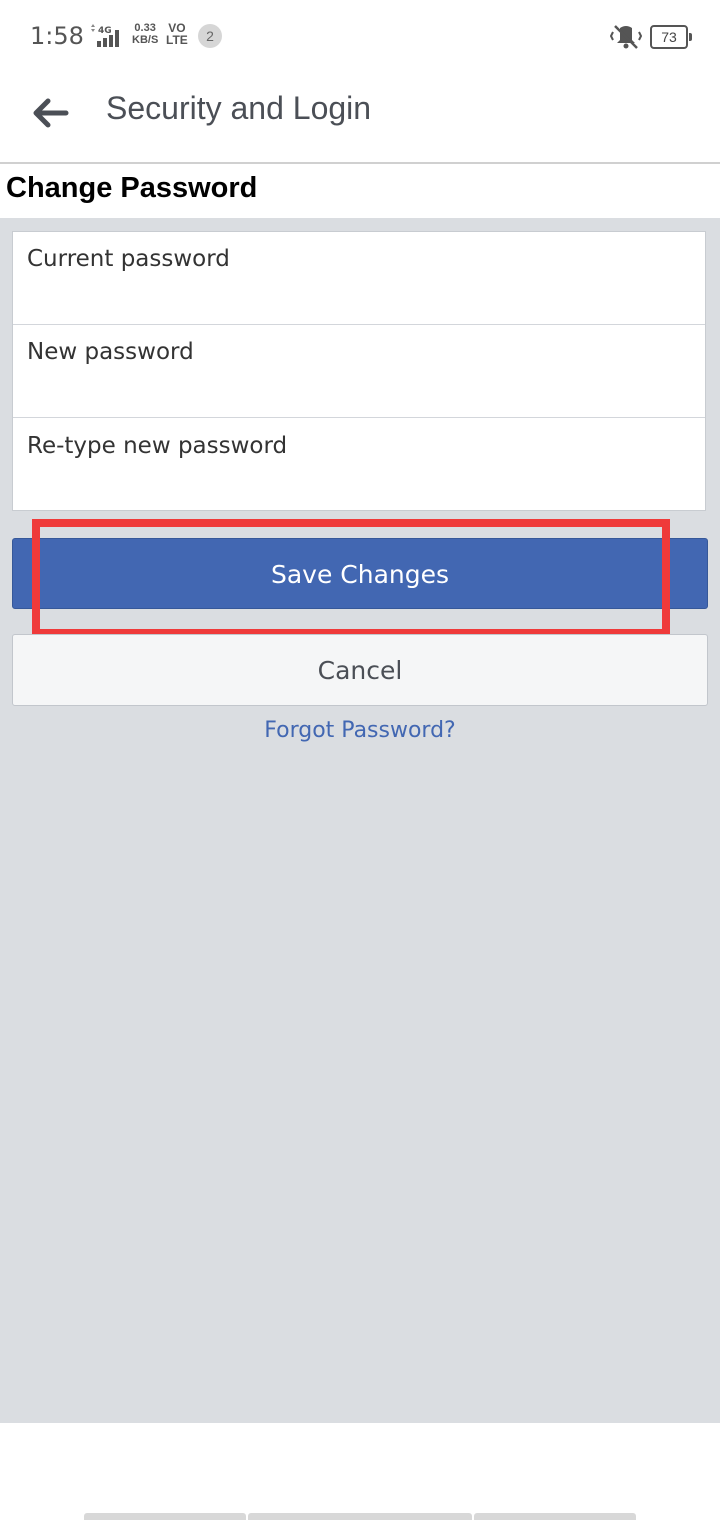  I want to click on network-type: 4G, so click(105, 31).